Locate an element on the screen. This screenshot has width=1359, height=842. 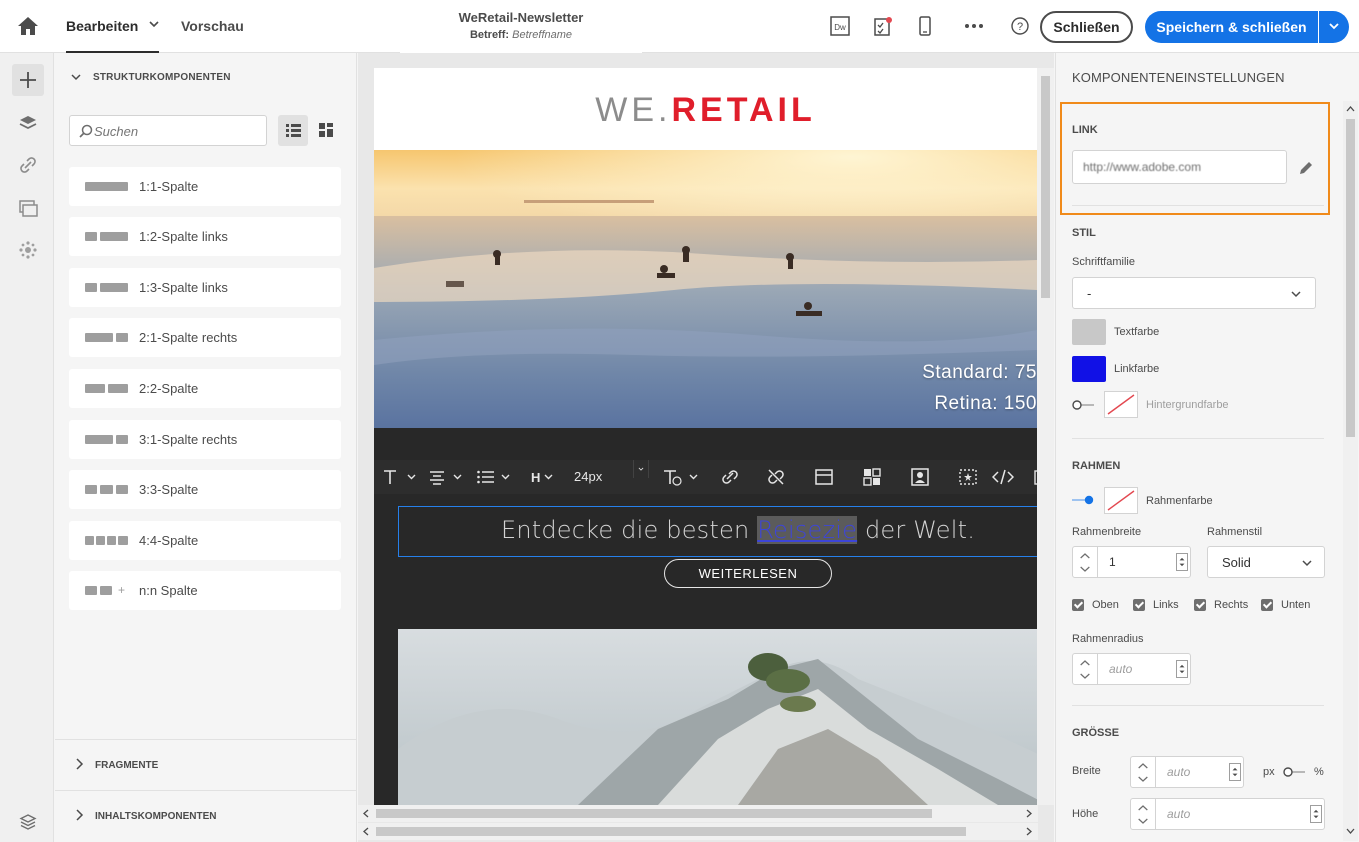
component-2-2-column: 2:2-Spalte is located at coordinates (205, 388).